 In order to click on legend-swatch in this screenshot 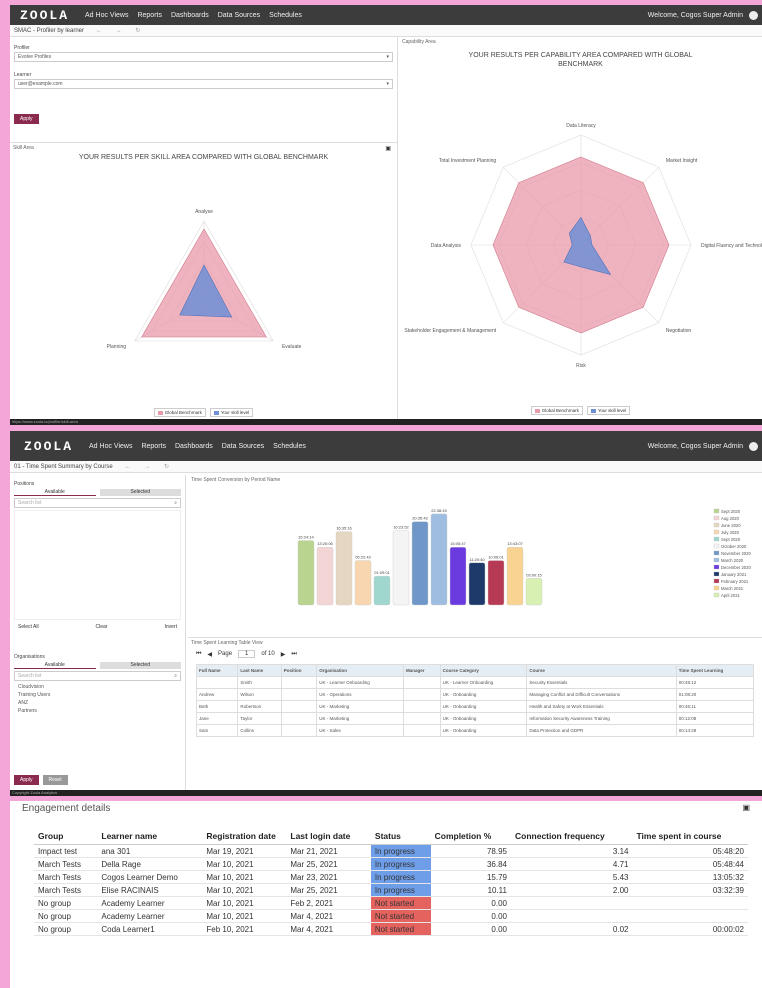, I will do `click(716, 525)`.